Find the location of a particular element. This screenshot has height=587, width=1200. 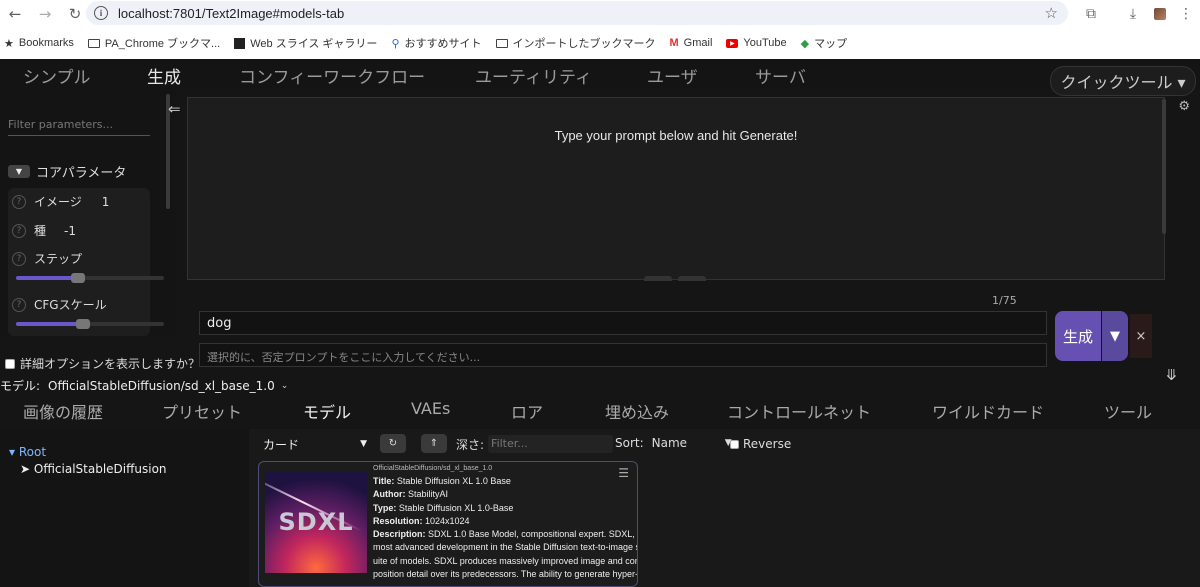

param-images-value: 1 is located at coordinates (106, 202).